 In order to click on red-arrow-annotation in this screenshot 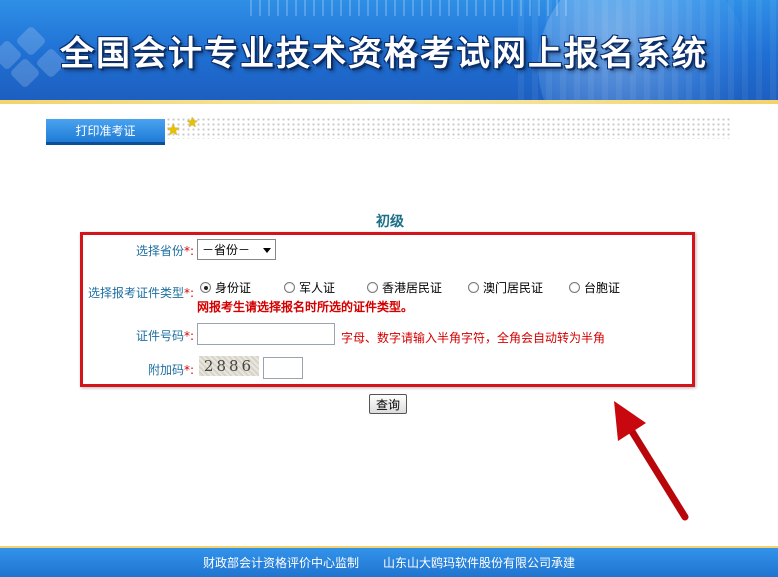, I will do `click(651, 461)`.